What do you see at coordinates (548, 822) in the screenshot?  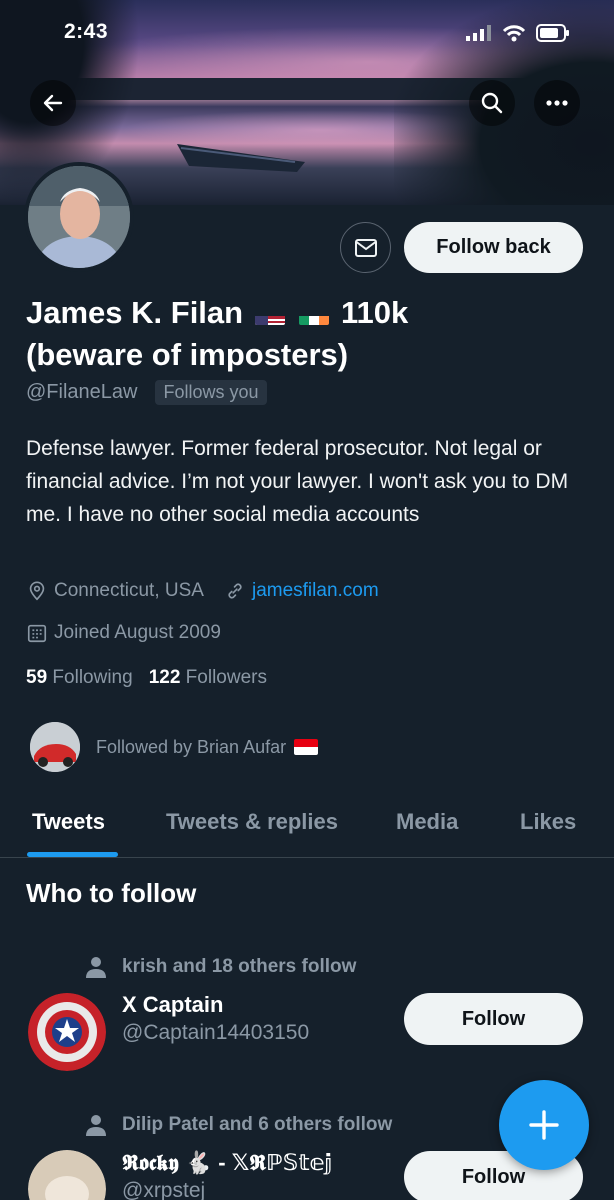 I see `tab-likes: Likes` at bounding box center [548, 822].